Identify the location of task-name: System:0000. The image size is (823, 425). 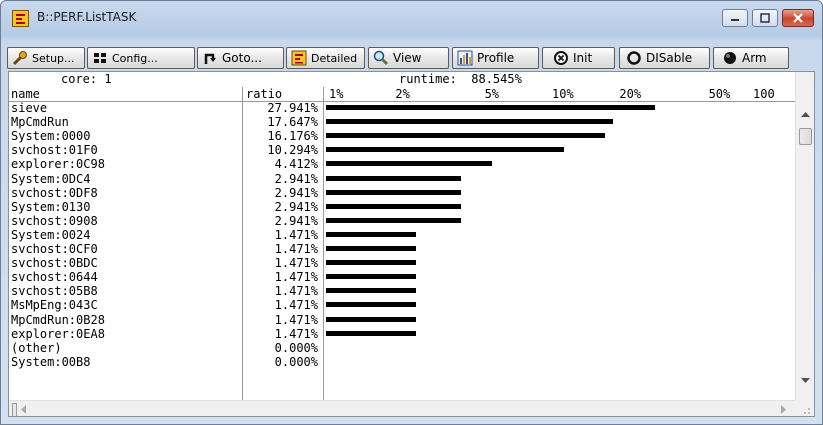
(51, 136).